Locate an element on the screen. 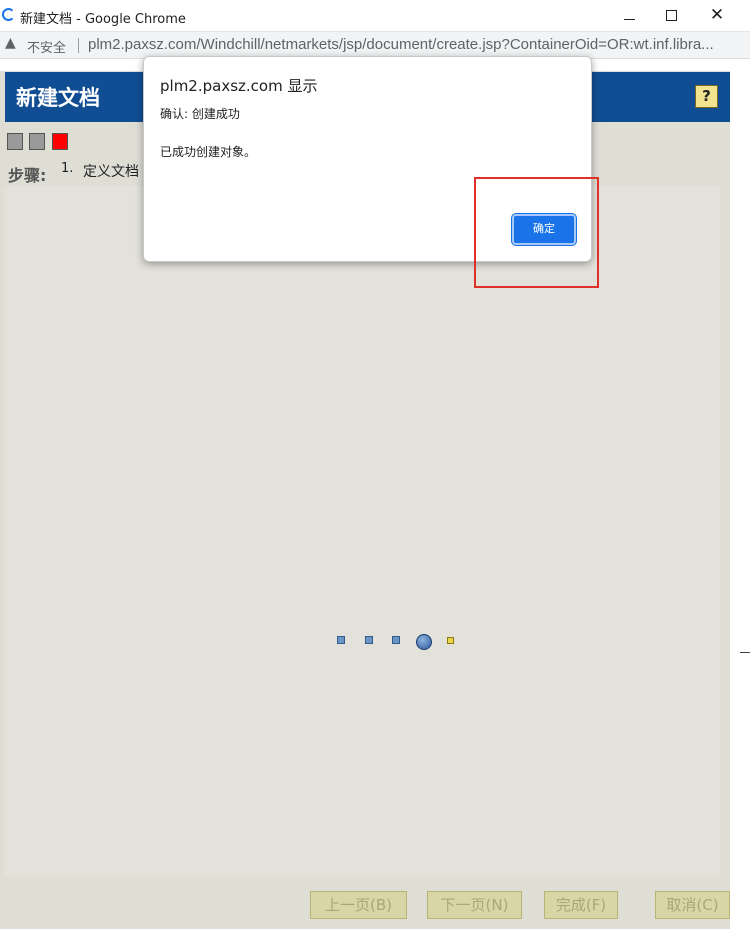  close-icon: ✕ is located at coordinates (717, 15).